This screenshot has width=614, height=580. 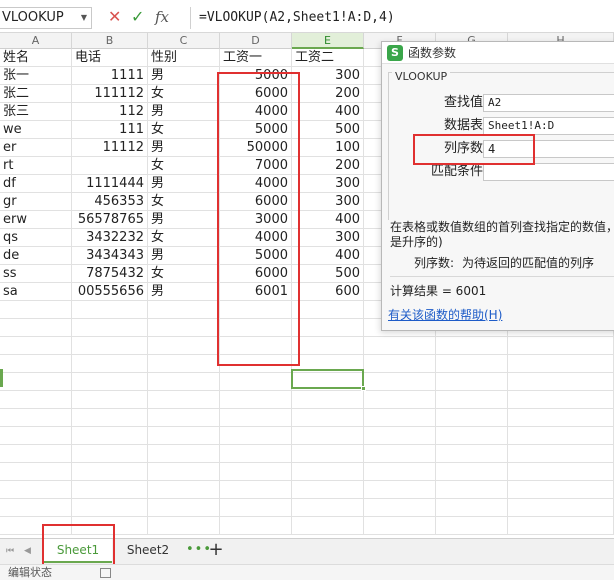 What do you see at coordinates (36, 238) in the screenshot?
I see `cell: qs` at bounding box center [36, 238].